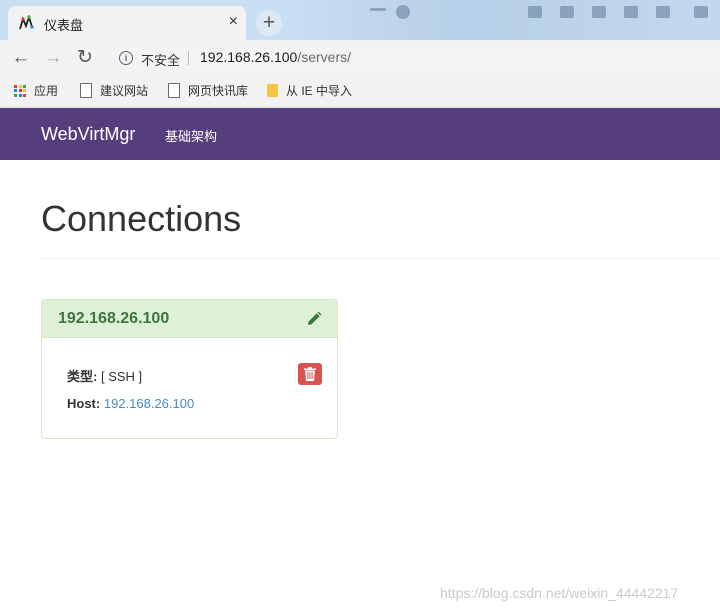 The height and width of the screenshot is (612, 720). What do you see at coordinates (188, 58) in the screenshot?
I see `address-separator` at bounding box center [188, 58].